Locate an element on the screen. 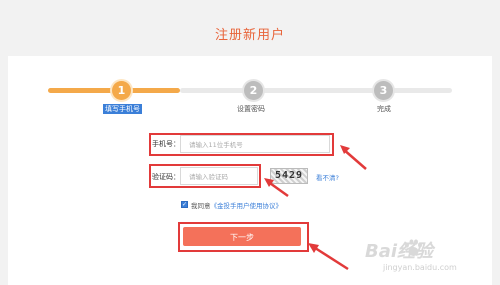 The width and height of the screenshot is (500, 285). baidu-paw-icon is located at coordinates (413, 247).